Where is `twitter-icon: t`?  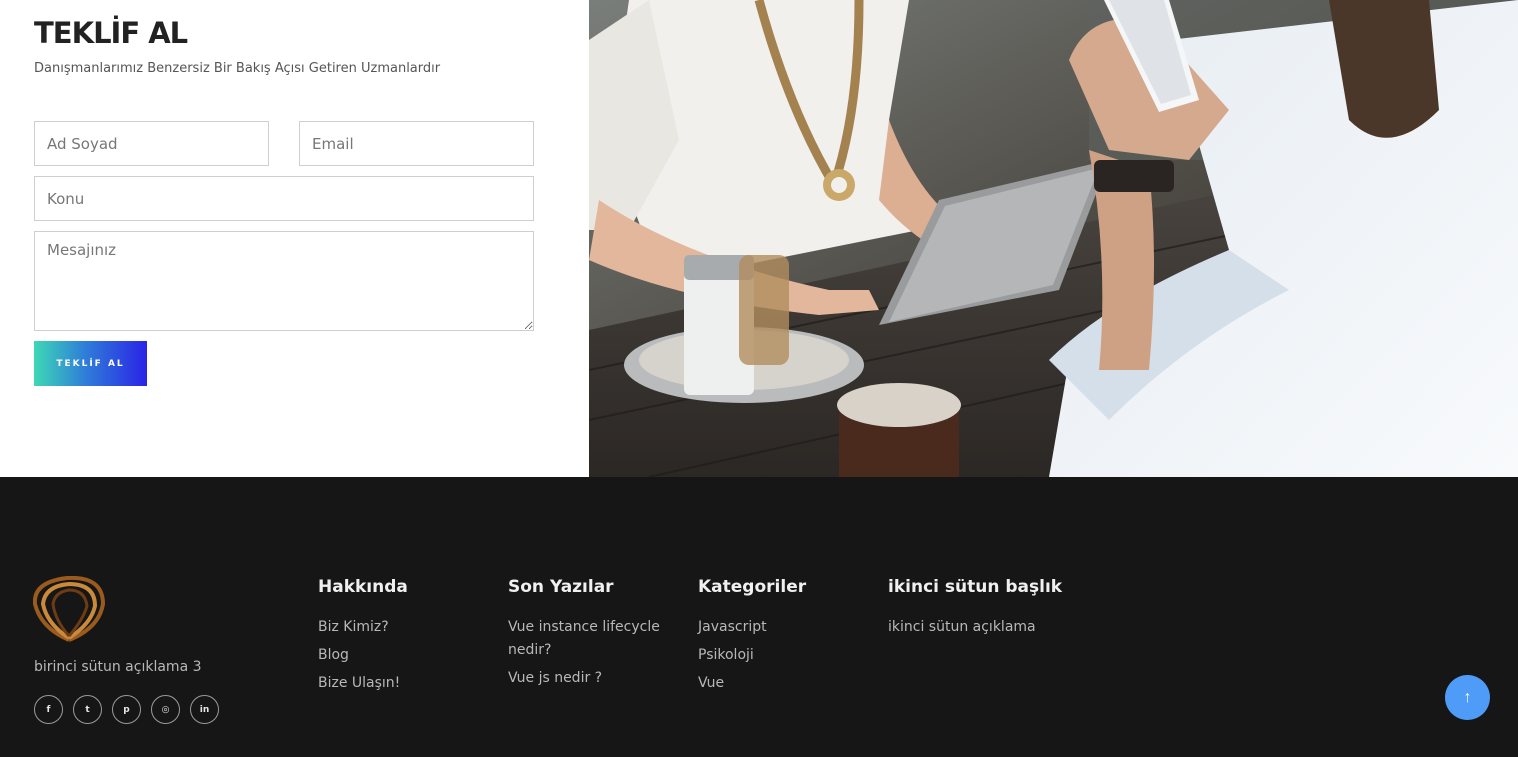
twitter-icon: t is located at coordinates (87, 709).